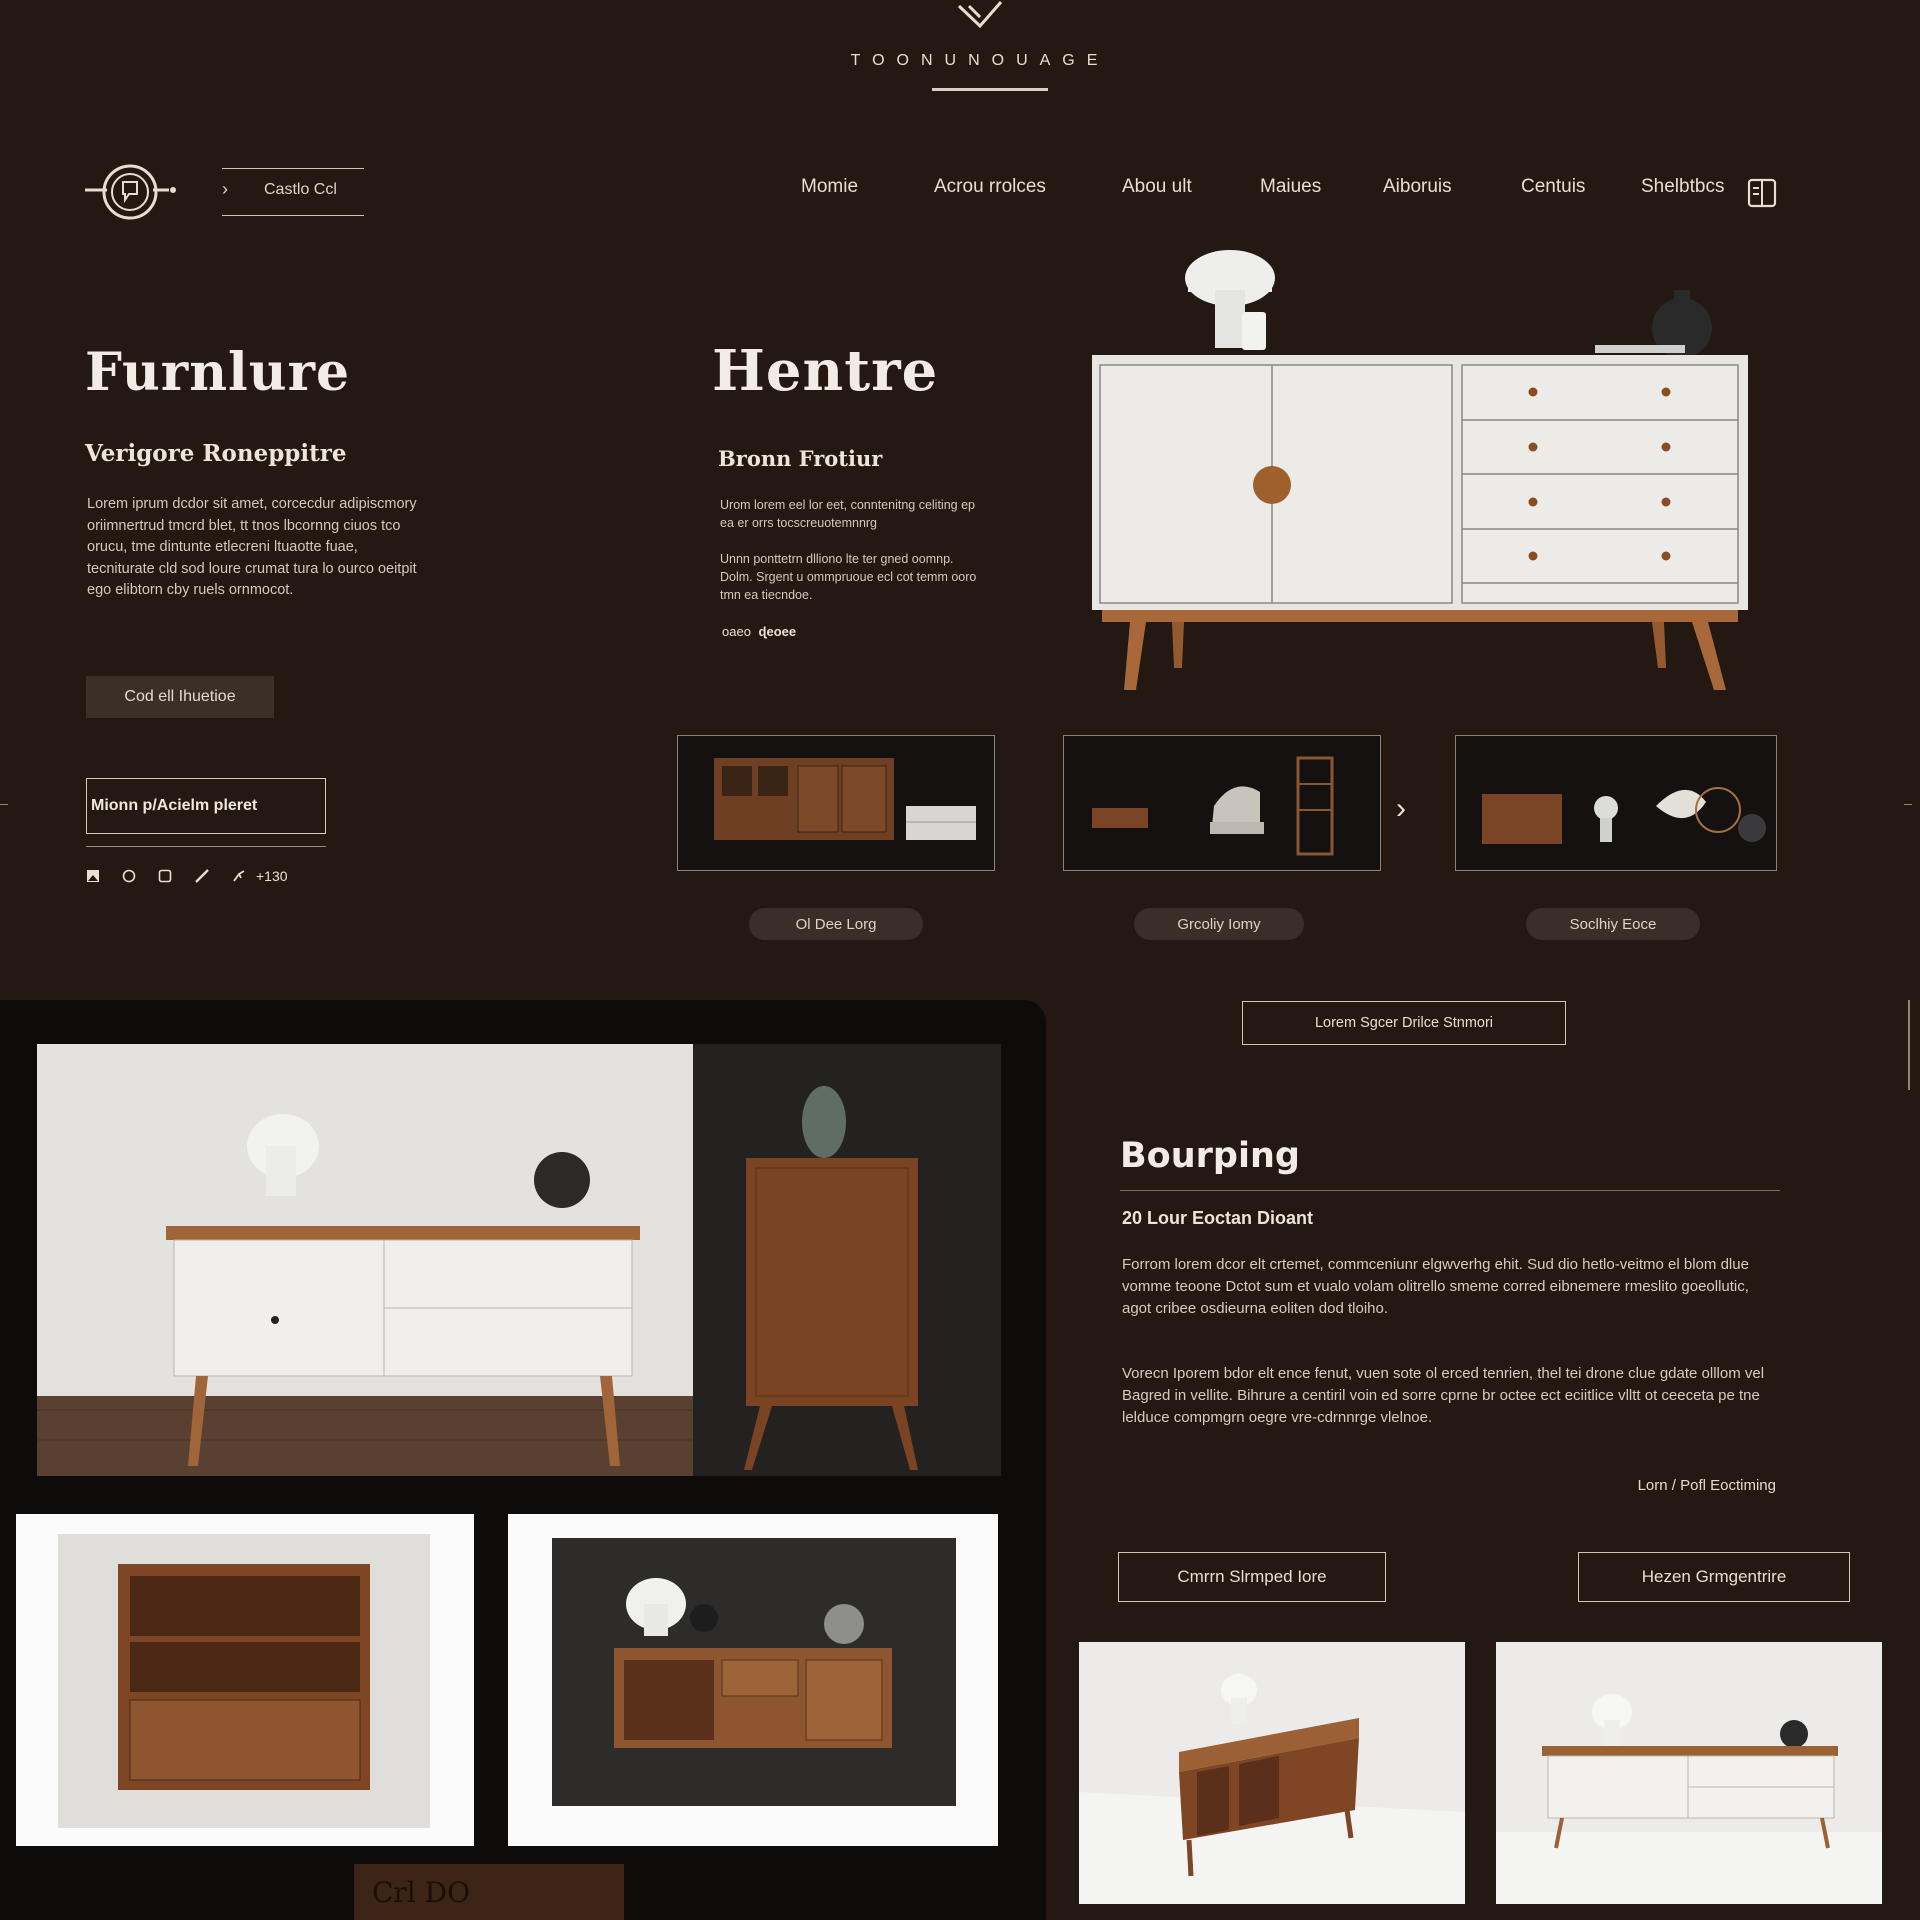  Describe the element at coordinates (980, 61) in the screenshot. I see `brand-name: TOONUNOUAGE` at that location.